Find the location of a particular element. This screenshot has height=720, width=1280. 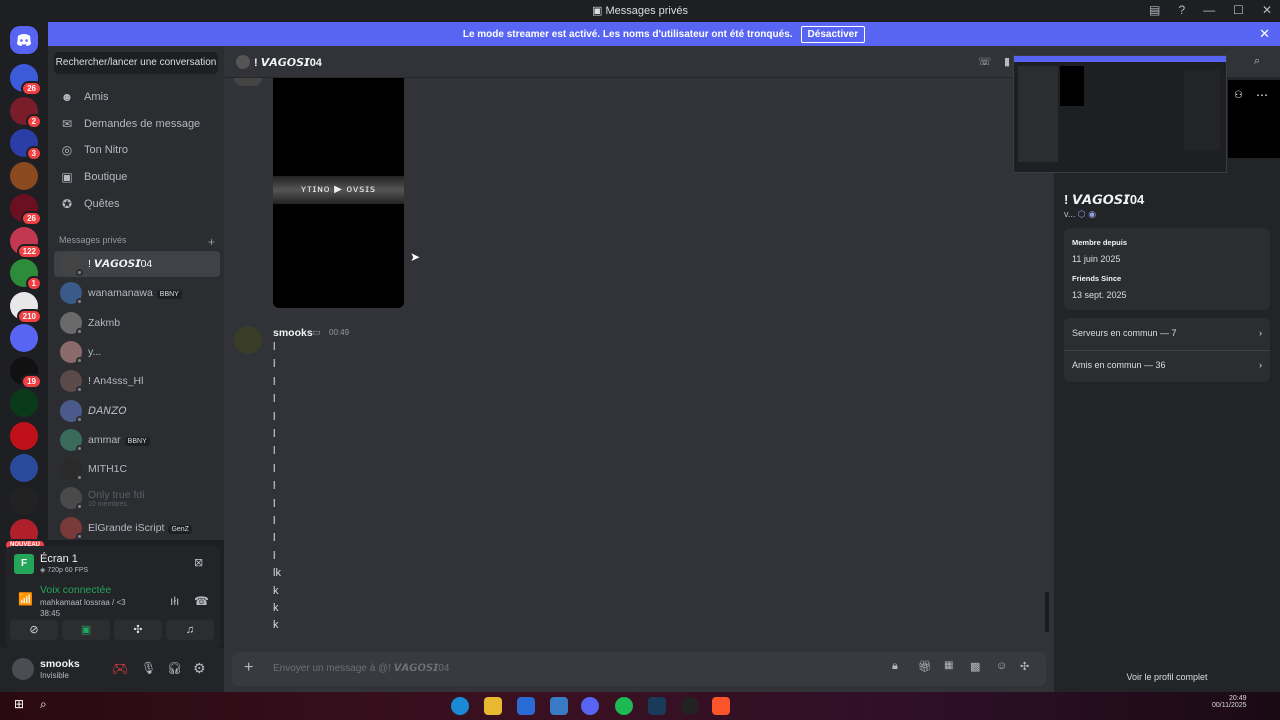

video-call-icon: ▮ is located at coordinates (1007, 61).